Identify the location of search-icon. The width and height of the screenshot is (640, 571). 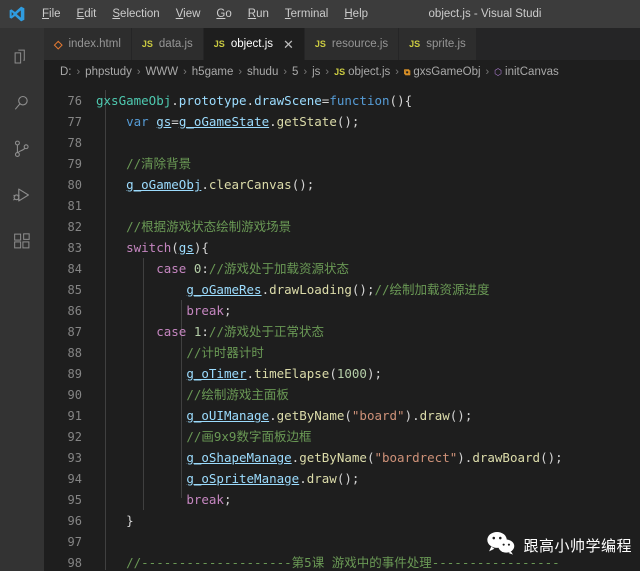
(22, 103).